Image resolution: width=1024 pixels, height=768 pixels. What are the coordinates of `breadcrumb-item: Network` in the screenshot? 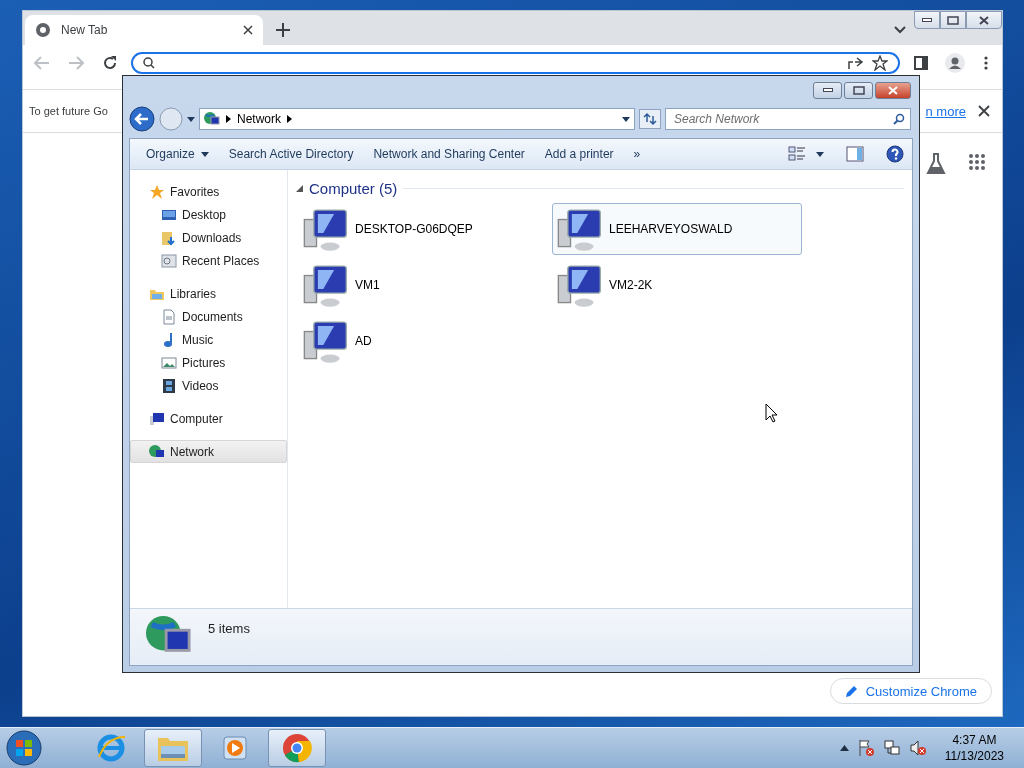 It's located at (259, 119).